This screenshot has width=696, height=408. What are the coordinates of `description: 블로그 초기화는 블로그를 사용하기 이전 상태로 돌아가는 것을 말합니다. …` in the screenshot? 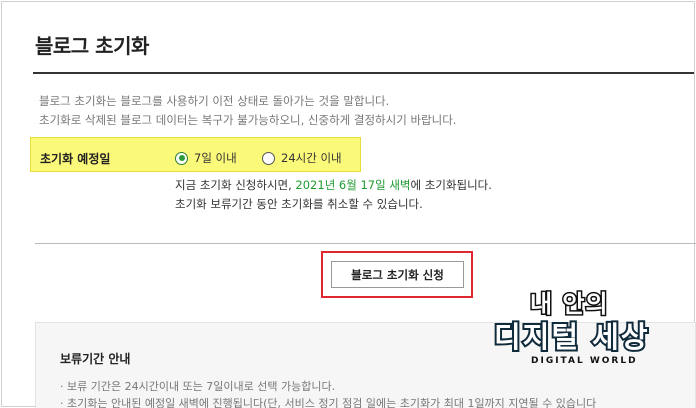 It's located at (247, 111).